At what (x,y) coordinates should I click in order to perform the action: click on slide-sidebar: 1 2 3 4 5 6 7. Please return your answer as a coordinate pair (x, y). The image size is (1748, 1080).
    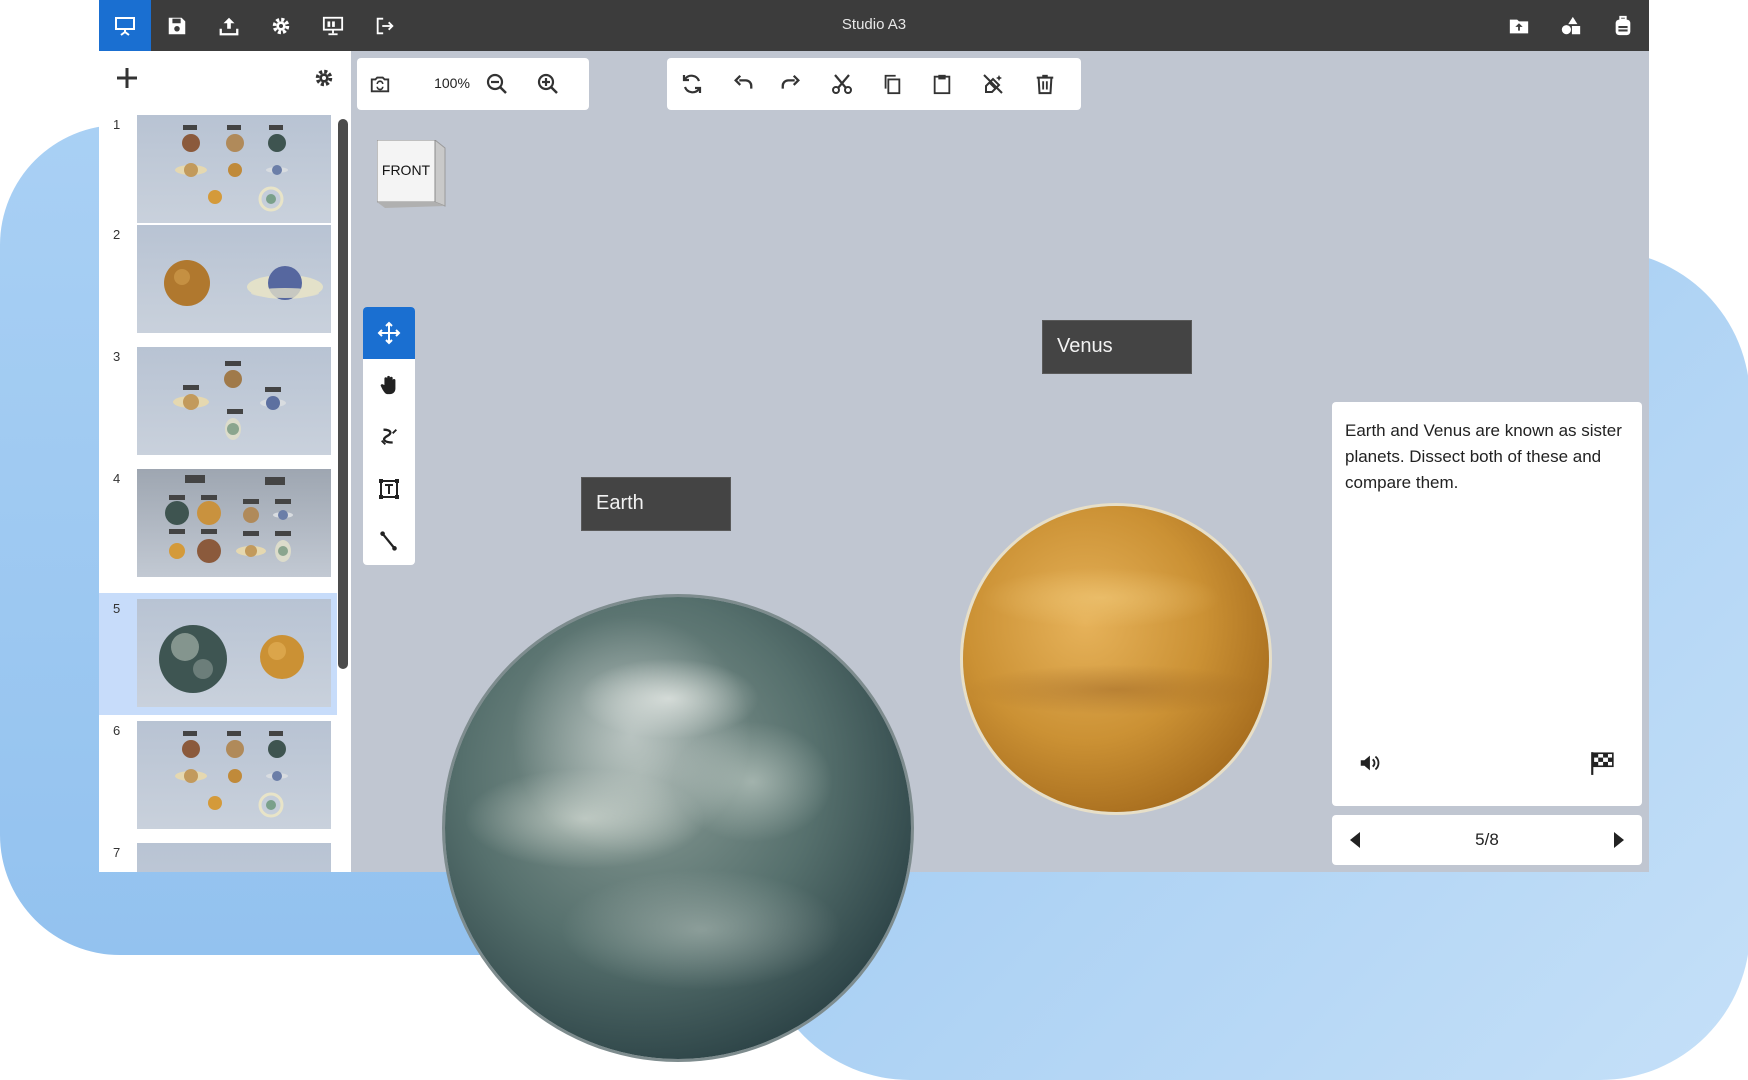
    Looking at the image, I should click on (225, 461).